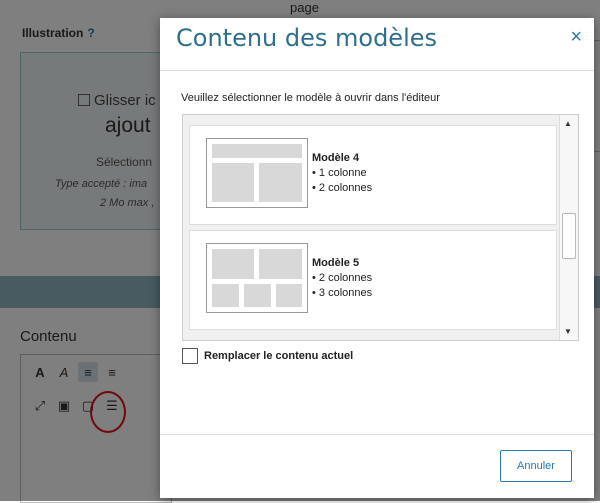  Describe the element at coordinates (339, 173) in the screenshot. I see `template-feature: • 1 colonne` at that location.